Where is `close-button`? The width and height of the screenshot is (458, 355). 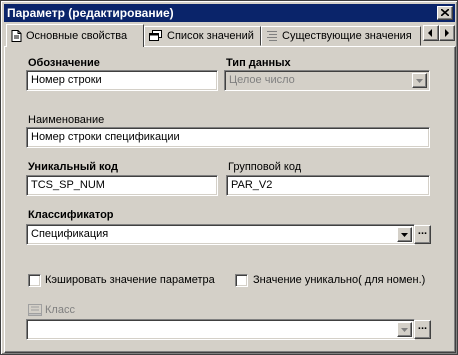 close-button is located at coordinates (445, 13).